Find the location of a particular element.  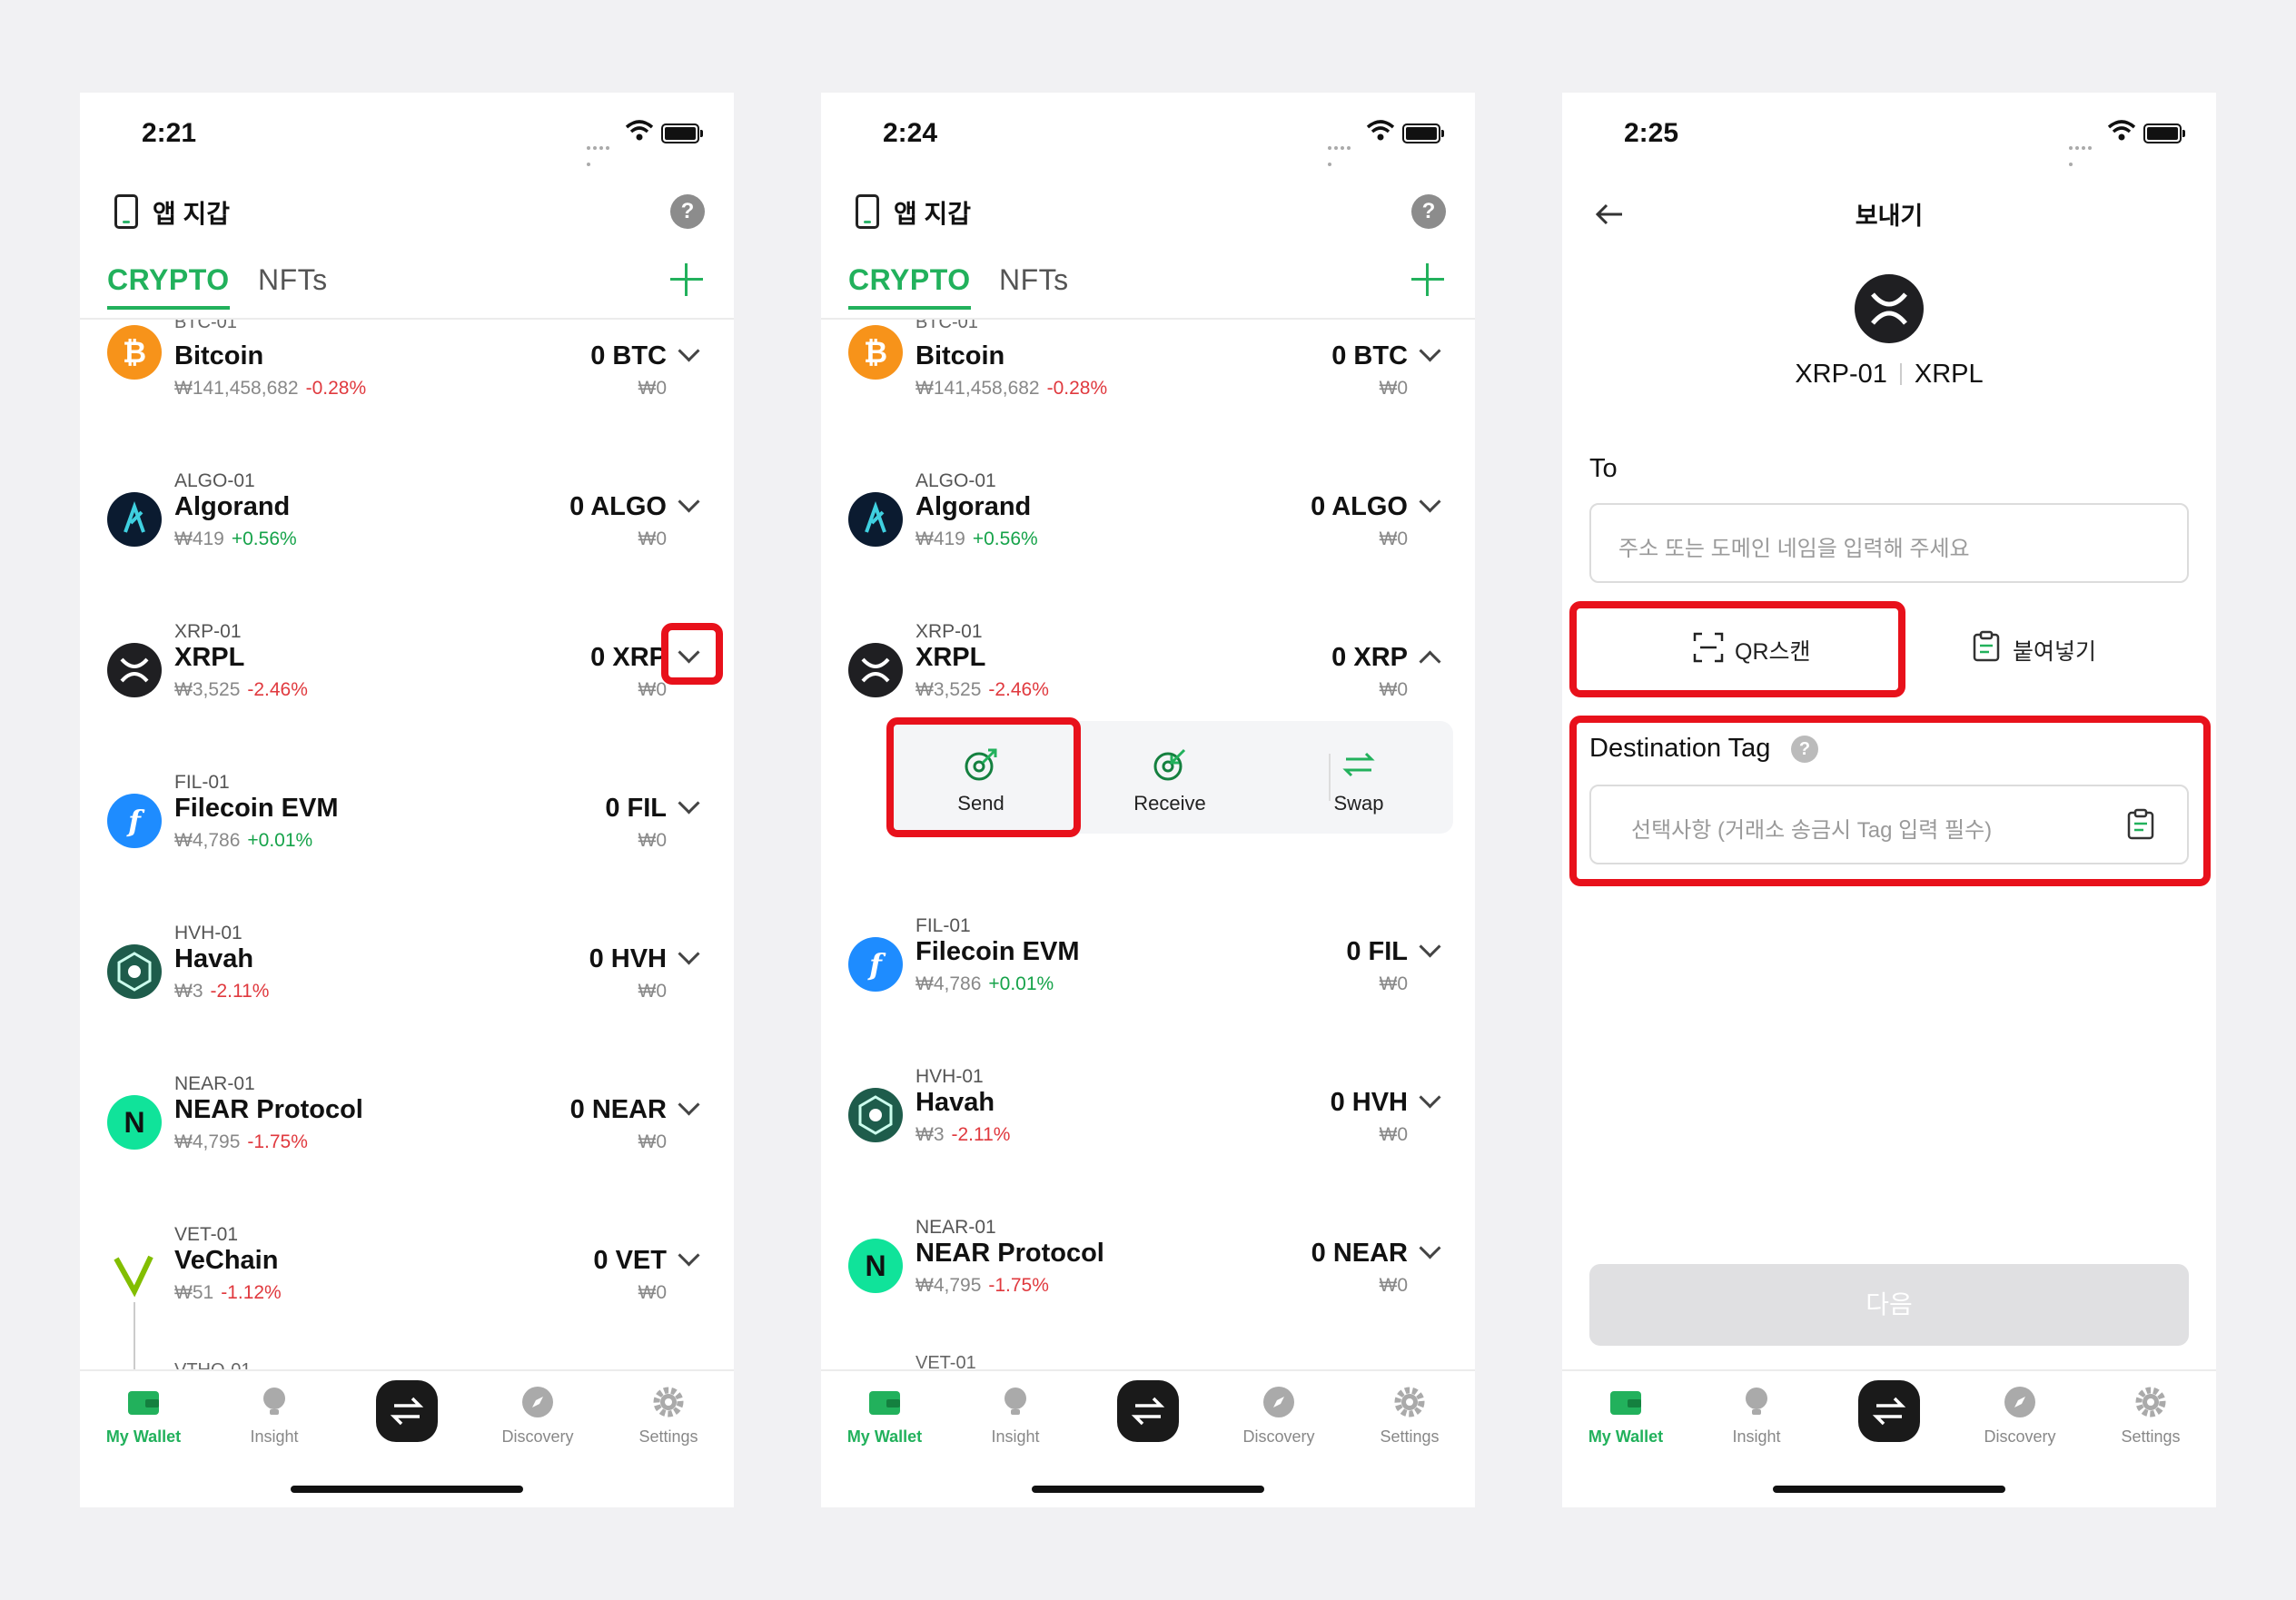

filecoin-icon: f is located at coordinates (134, 821).